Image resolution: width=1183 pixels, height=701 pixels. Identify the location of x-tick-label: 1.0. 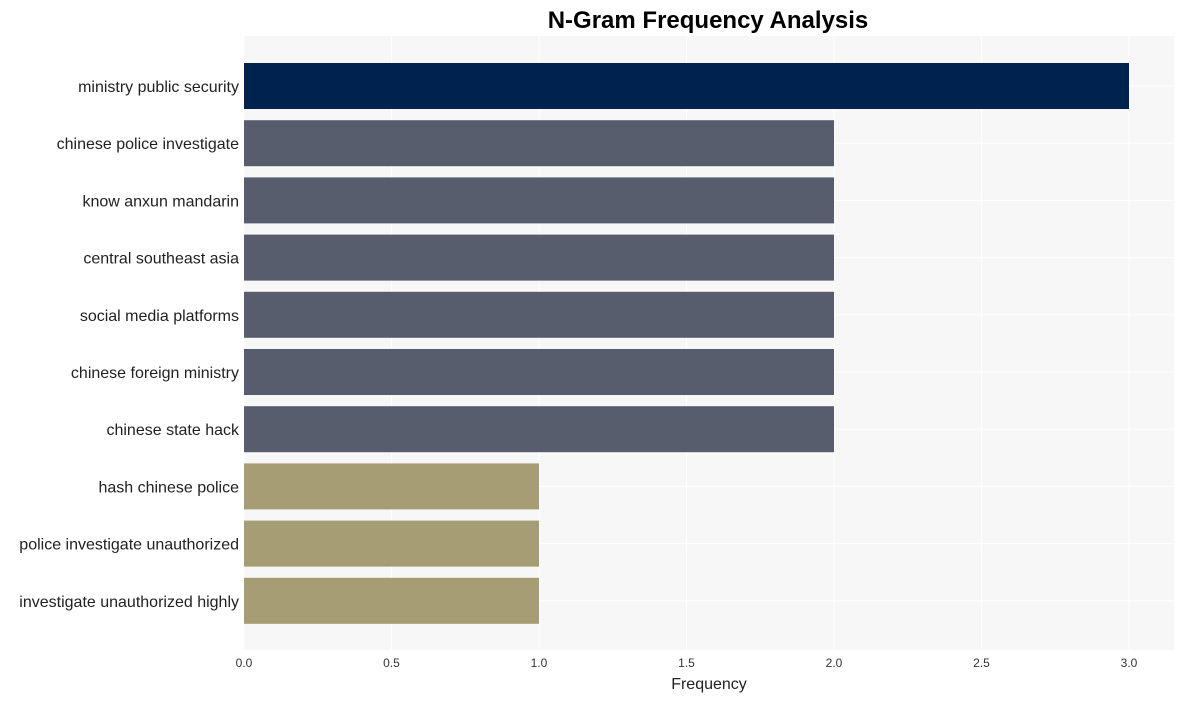
(539, 663).